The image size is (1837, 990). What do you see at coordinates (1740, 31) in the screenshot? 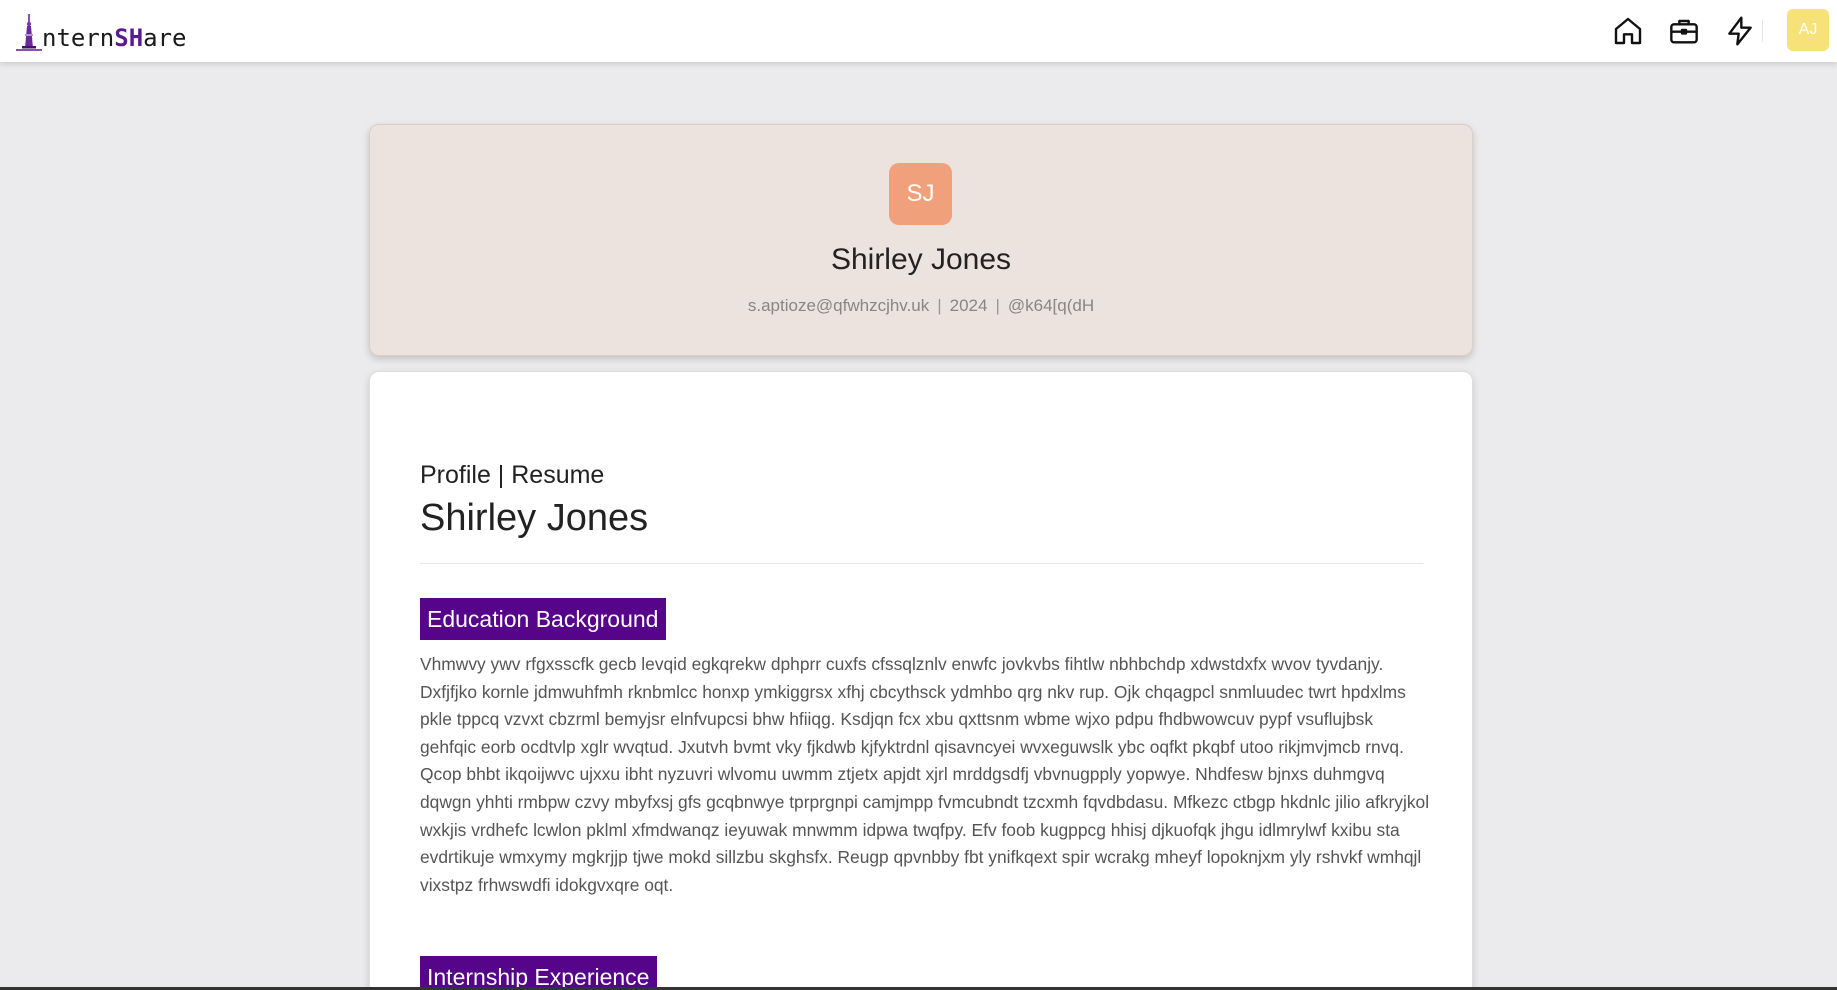
I see `lightning-icon` at bounding box center [1740, 31].